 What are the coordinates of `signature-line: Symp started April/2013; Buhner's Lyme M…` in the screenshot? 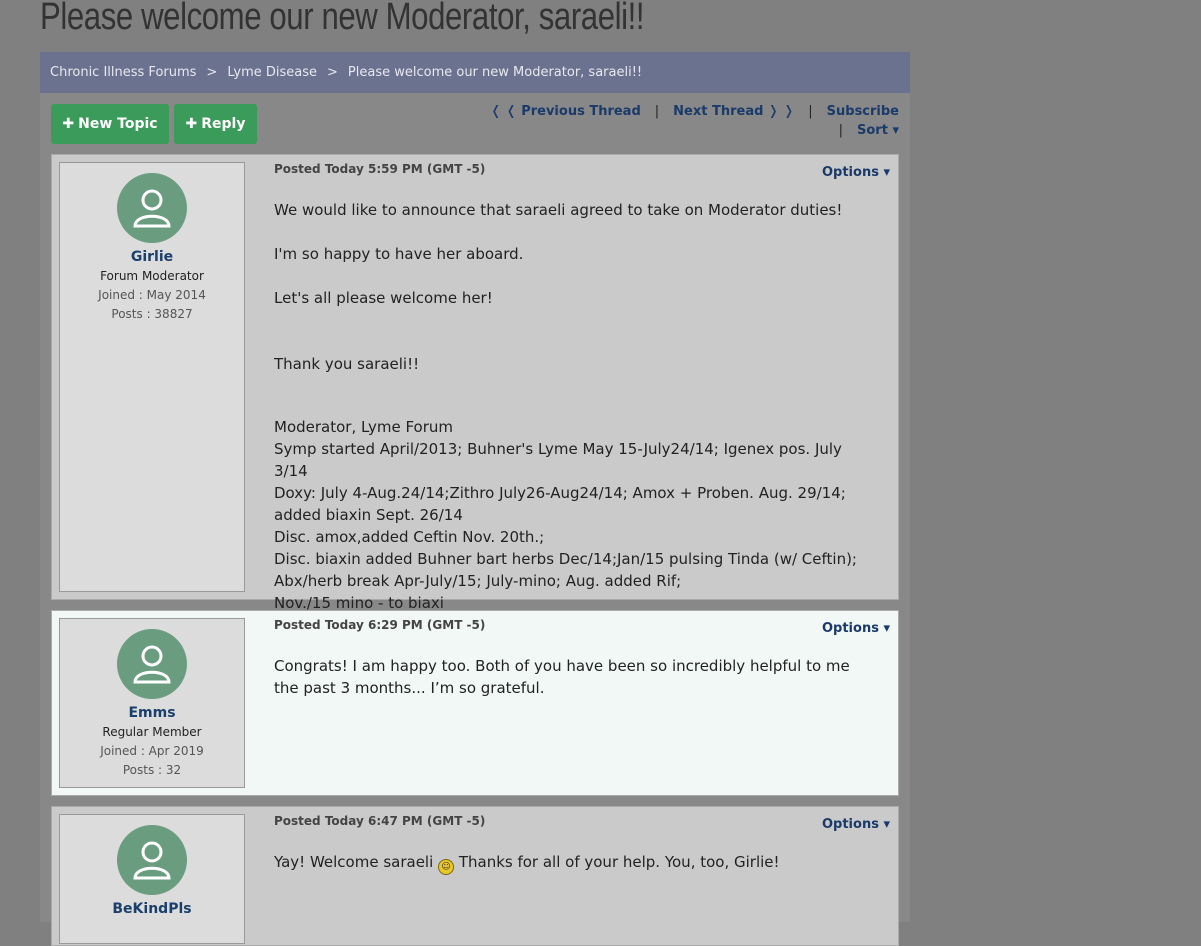 It's located at (558, 460).